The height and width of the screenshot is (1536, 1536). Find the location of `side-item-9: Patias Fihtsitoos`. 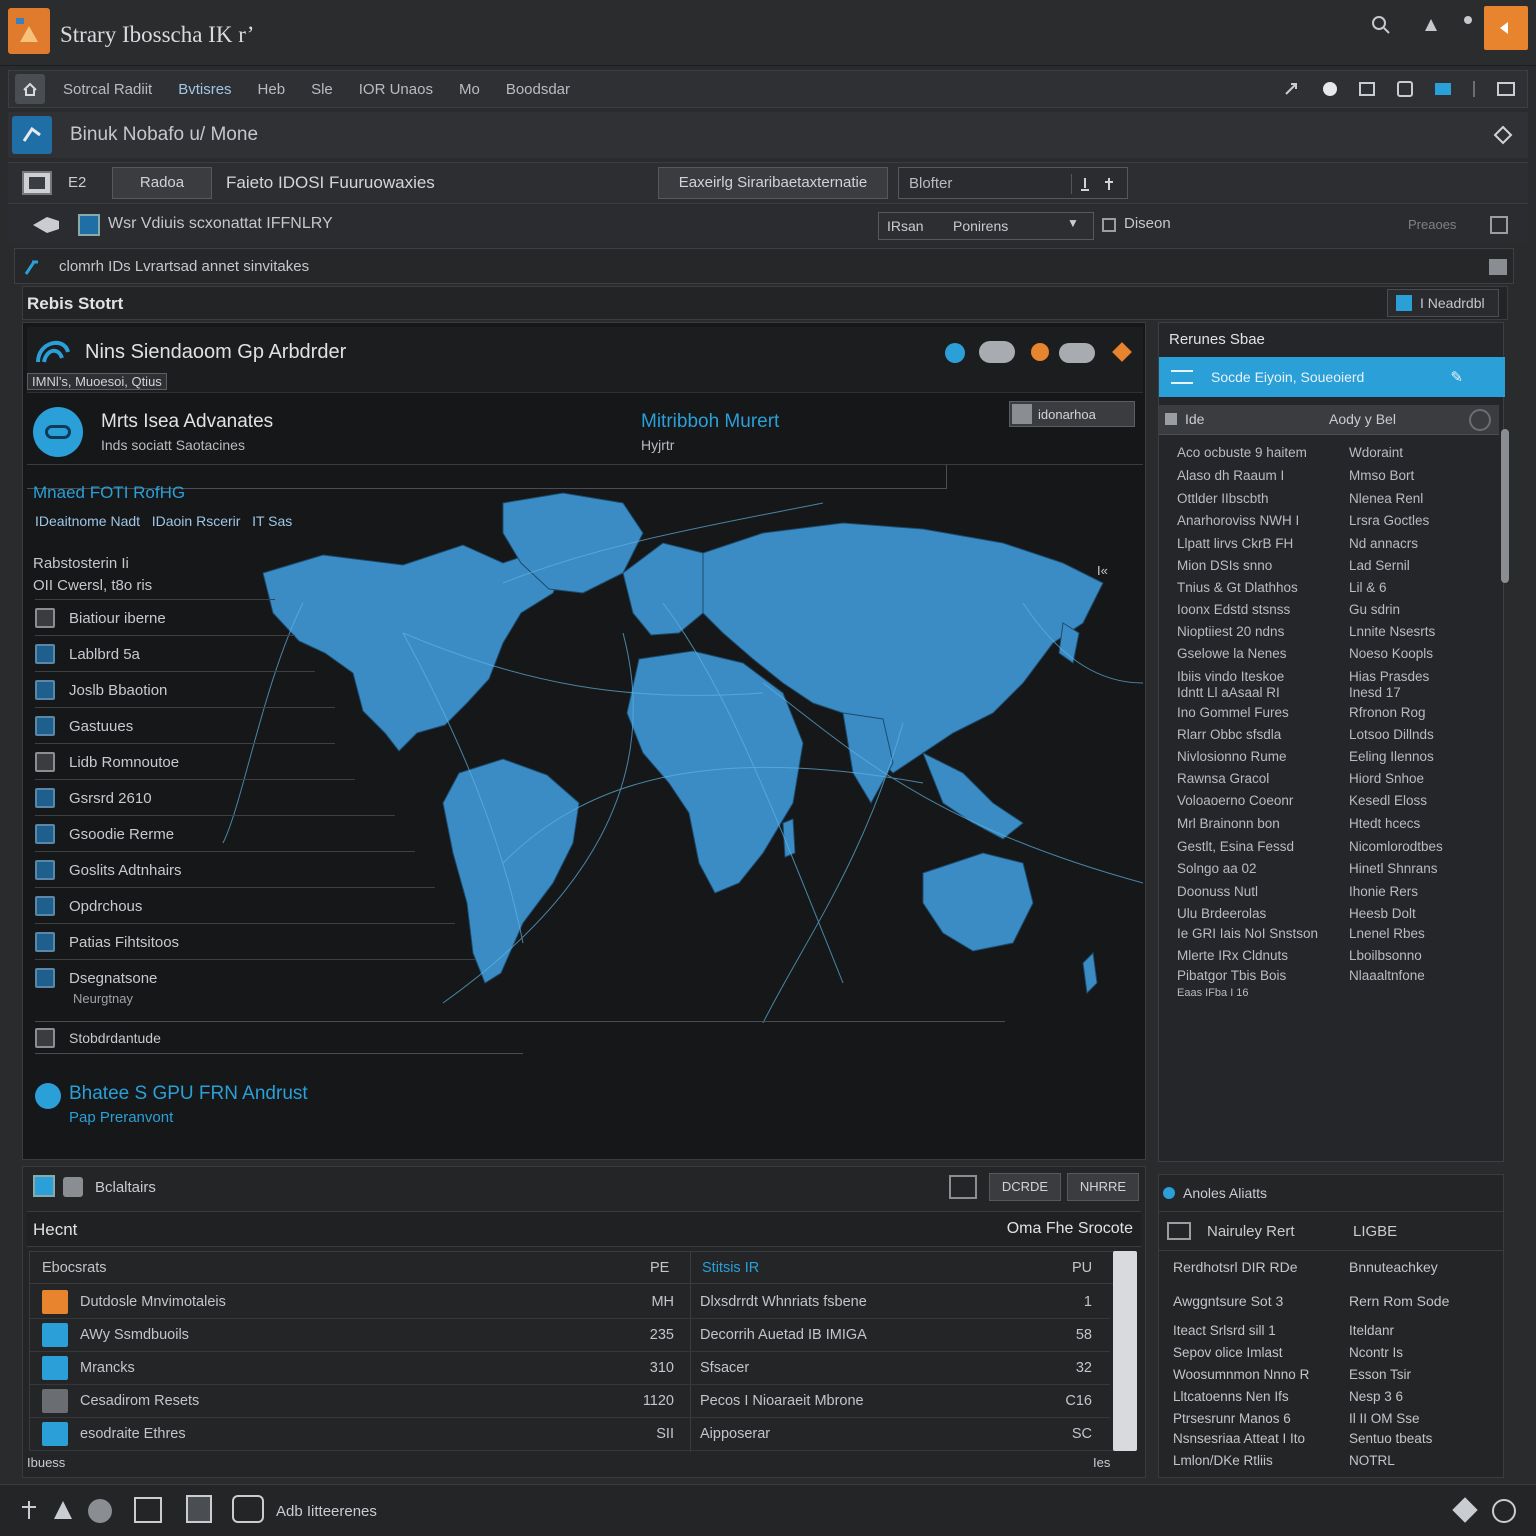

side-item-9: Patias Fihtsitoos is located at coordinates (107, 942).